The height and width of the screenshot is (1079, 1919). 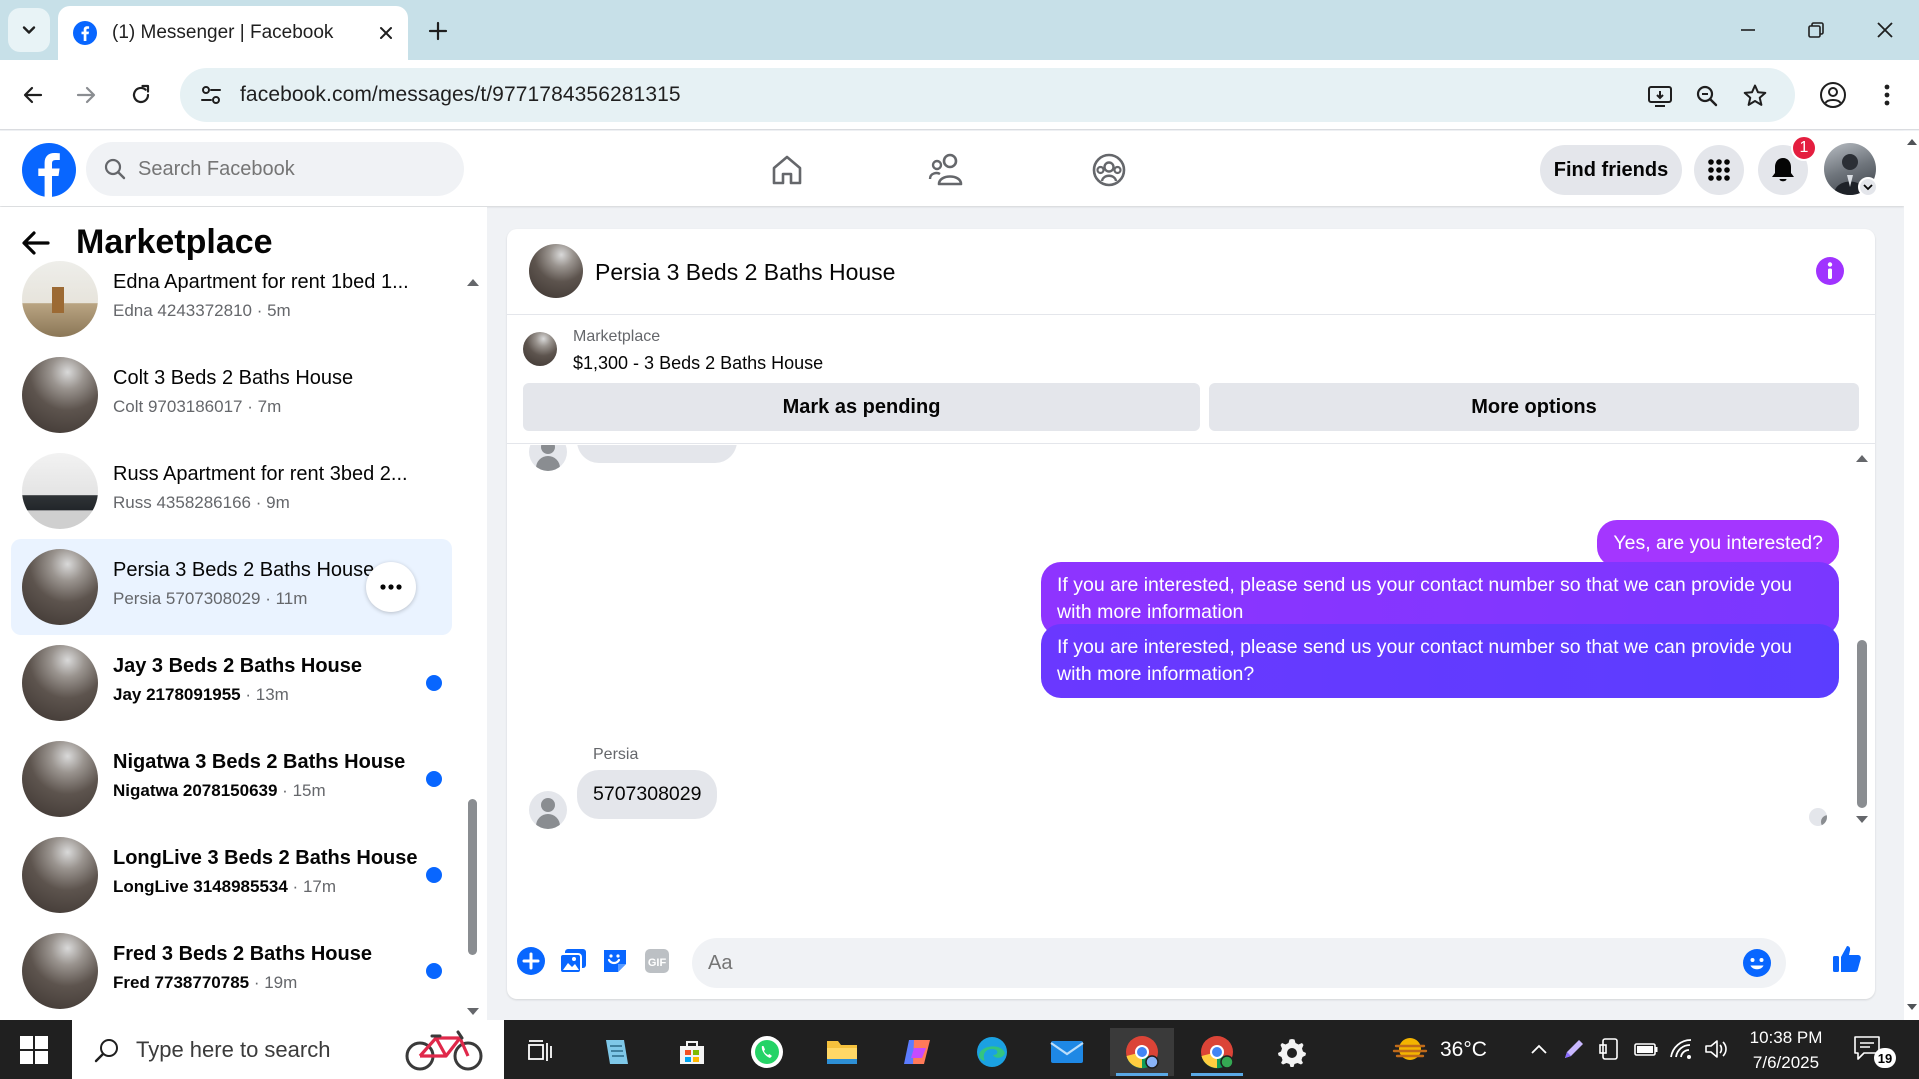 I want to click on nav-friends, so click(x=948, y=170).